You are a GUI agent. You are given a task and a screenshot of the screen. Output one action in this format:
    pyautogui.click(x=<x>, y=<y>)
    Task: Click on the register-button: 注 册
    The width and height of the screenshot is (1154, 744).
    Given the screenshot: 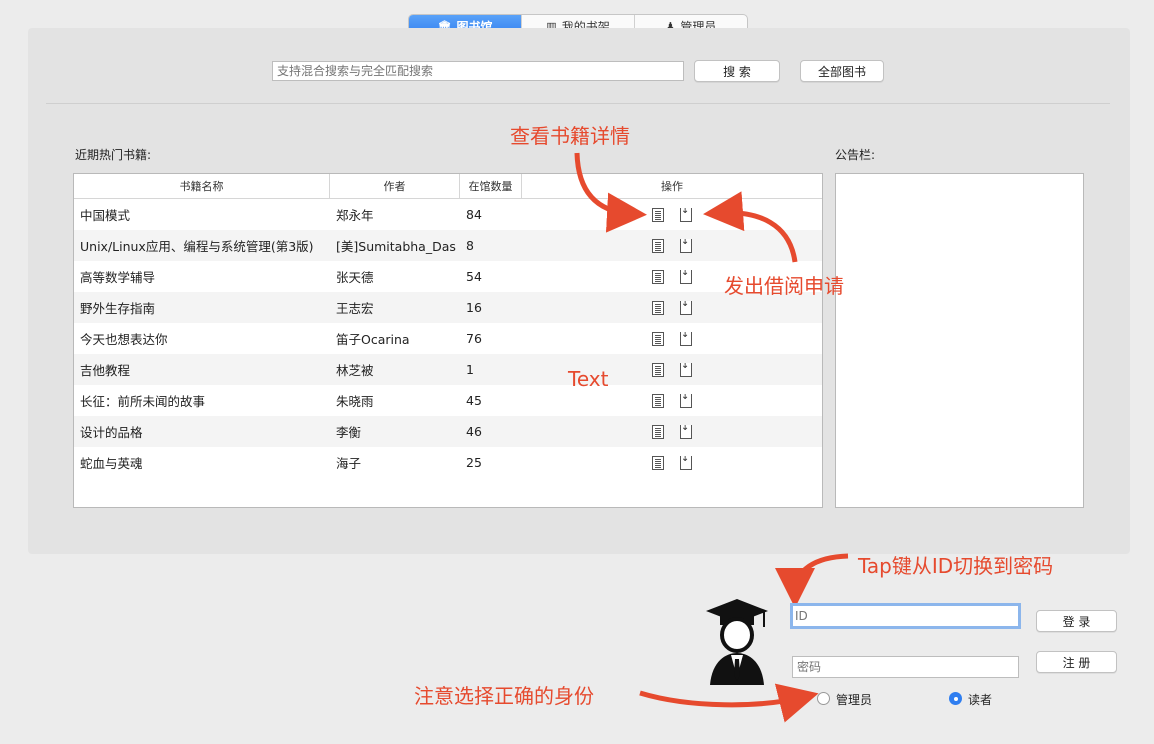 What is the action you would take?
    pyautogui.click(x=1076, y=662)
    